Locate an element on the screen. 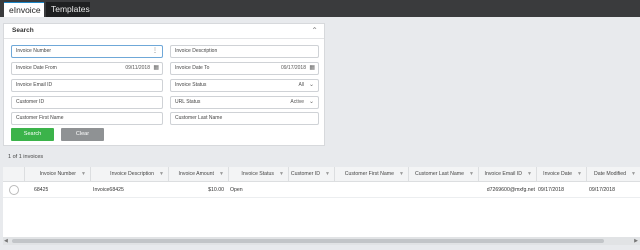 This screenshot has height=250, width=640. column-header-select is located at coordinates (14, 174).